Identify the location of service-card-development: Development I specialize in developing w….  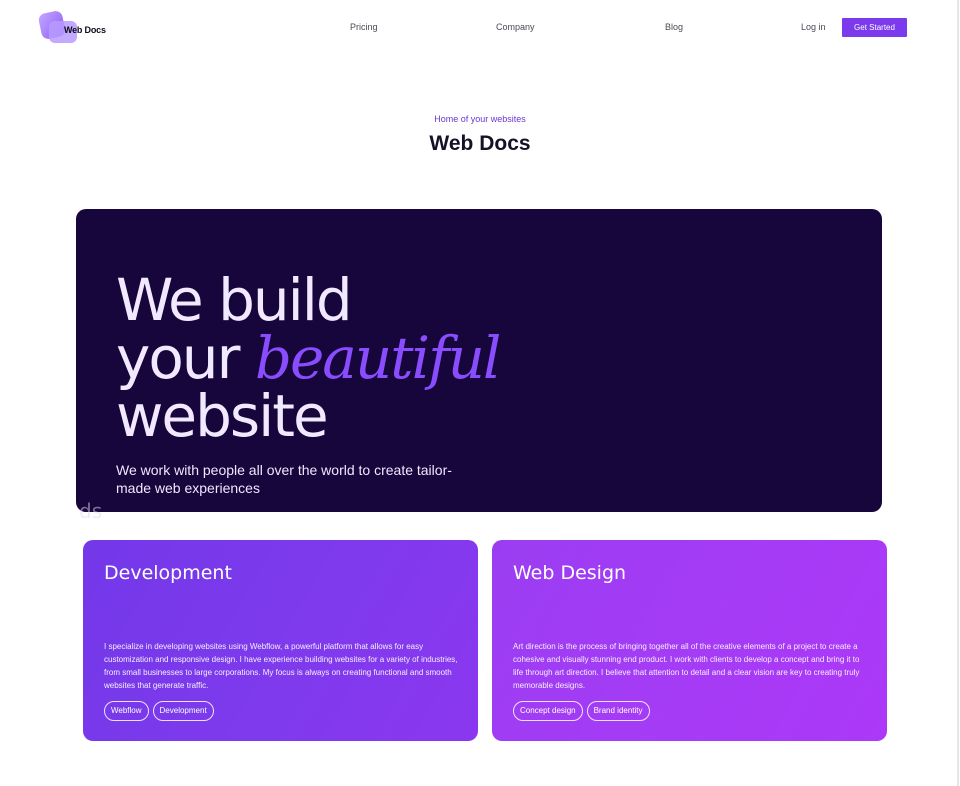
(280, 640).